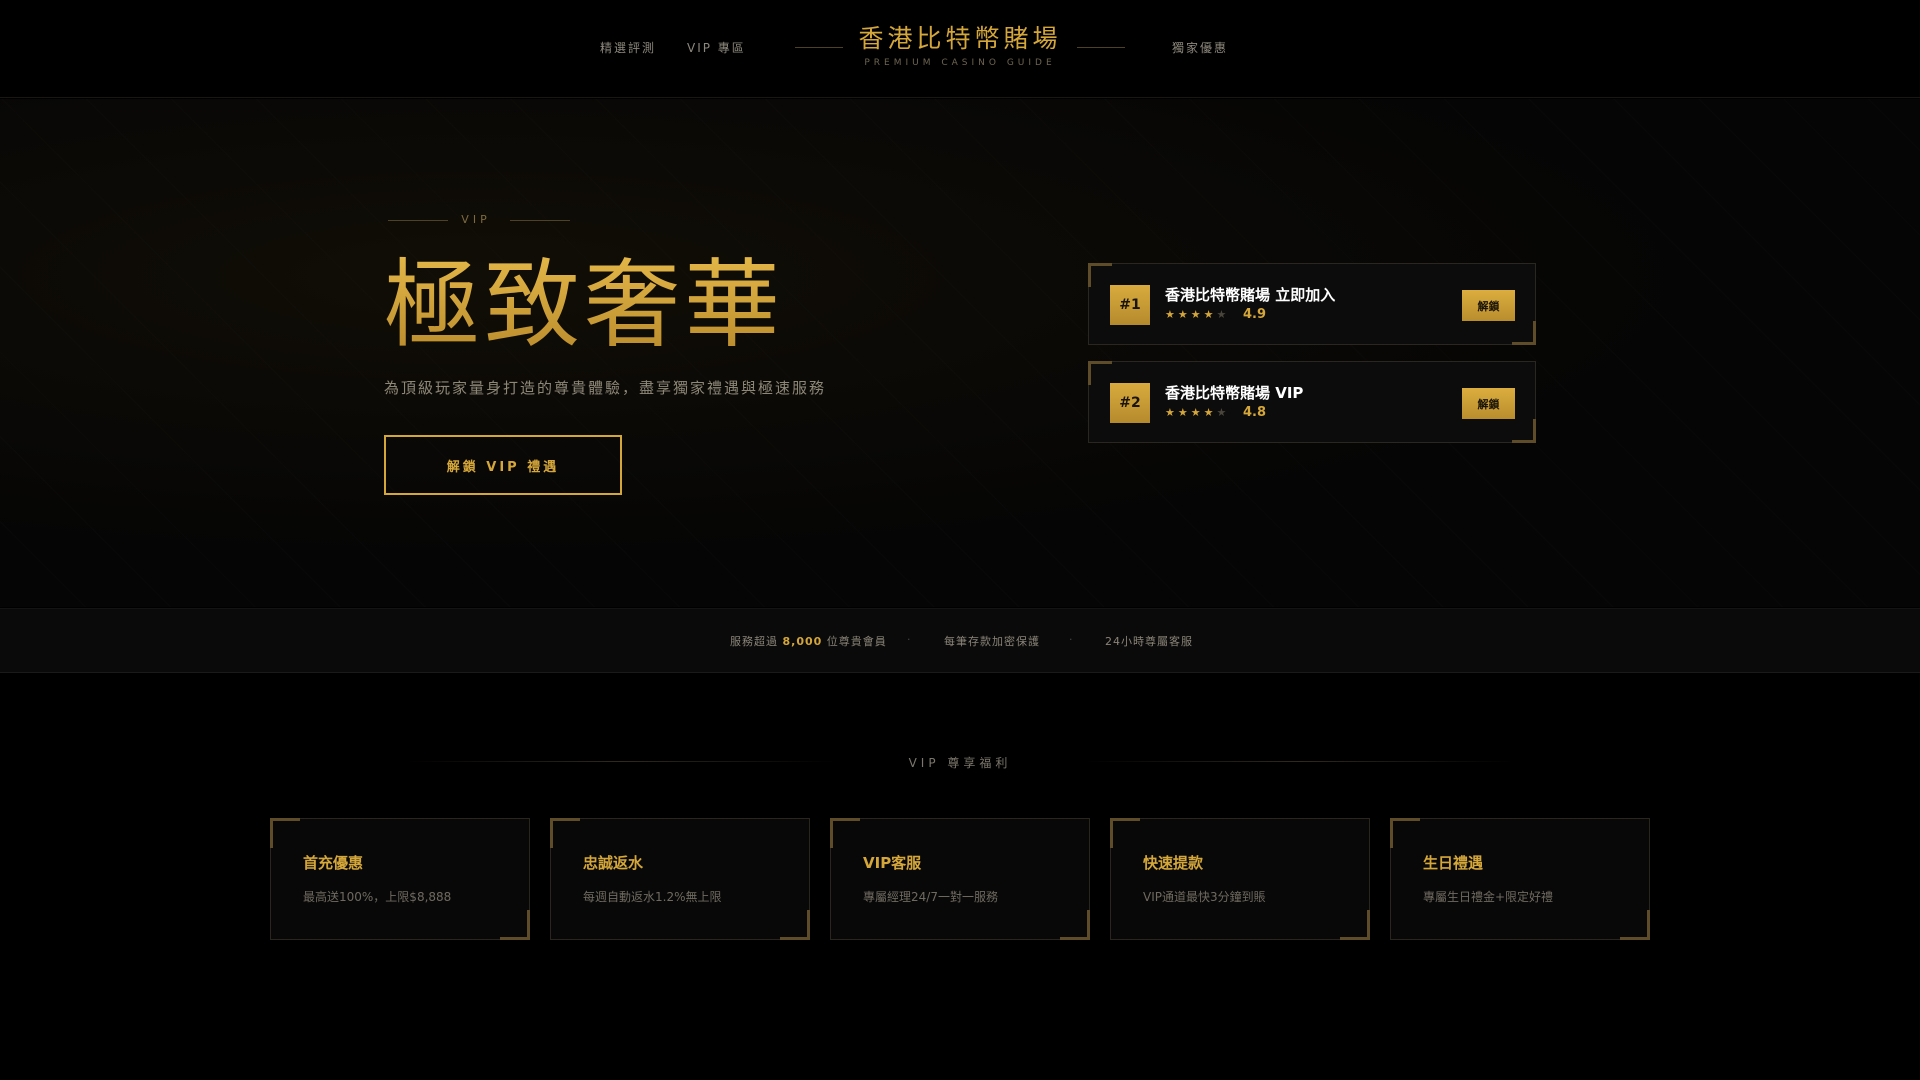 This screenshot has height=1080, width=1920. I want to click on benefit-title: 生日禮遇, so click(1453, 863).